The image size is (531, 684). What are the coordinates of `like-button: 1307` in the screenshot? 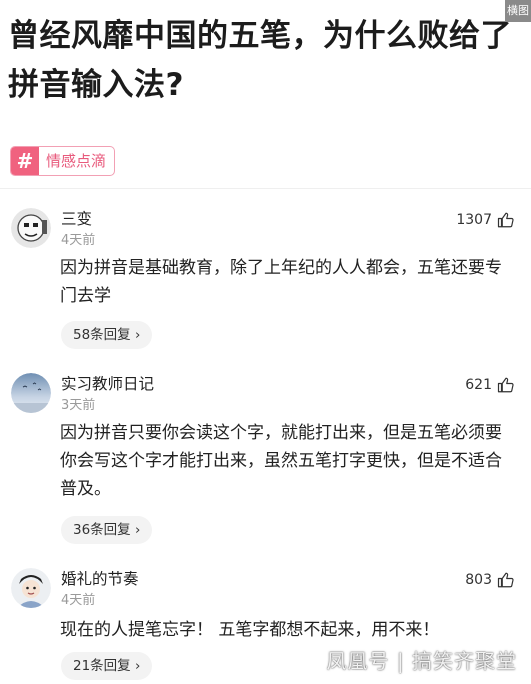 It's located at (485, 220).